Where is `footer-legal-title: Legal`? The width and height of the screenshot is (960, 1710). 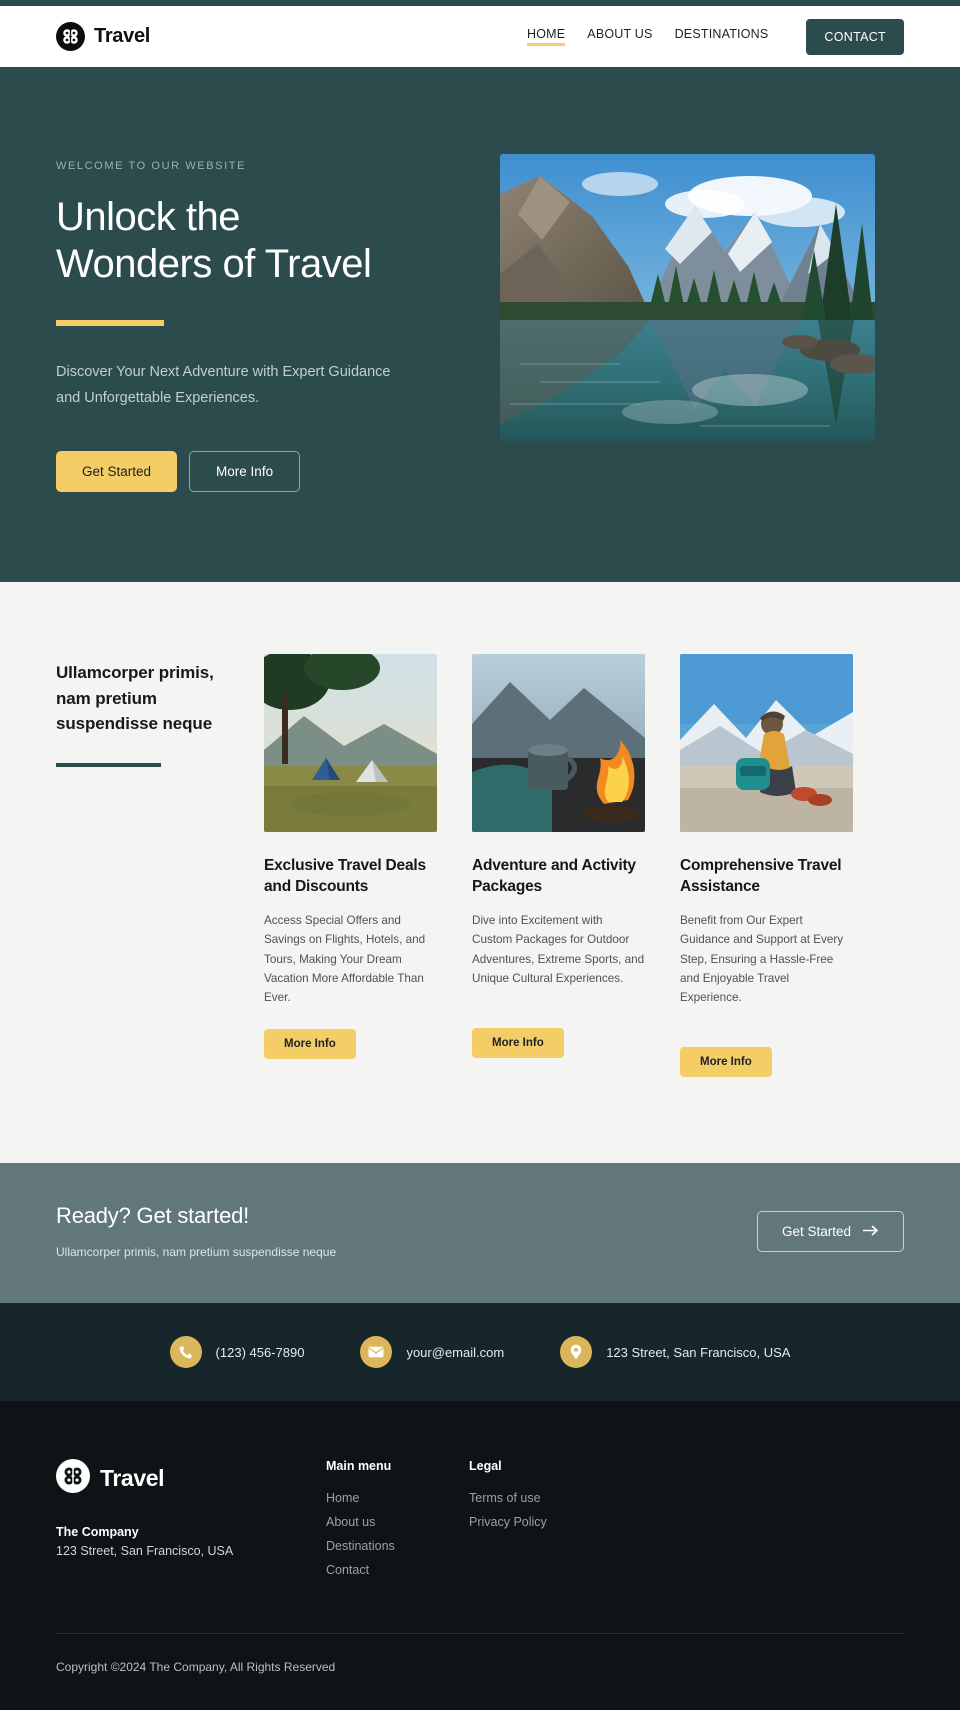
footer-legal-title: Legal is located at coordinates (485, 1466).